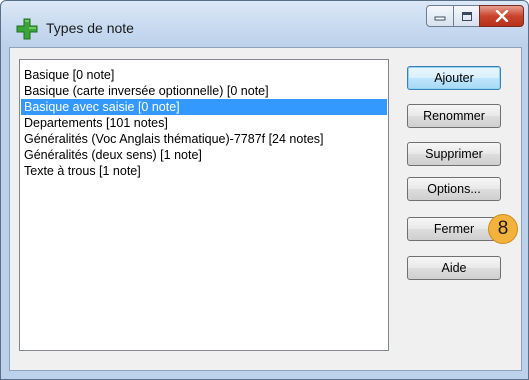 The image size is (529, 380). I want to click on minimize-button, so click(440, 16).